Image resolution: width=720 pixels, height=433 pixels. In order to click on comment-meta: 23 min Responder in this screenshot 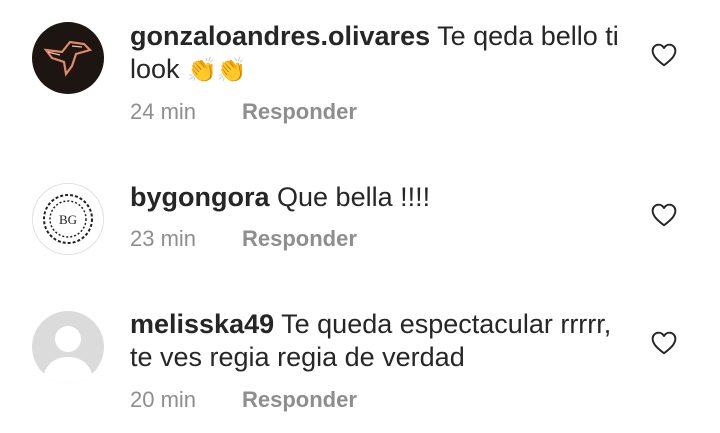, I will do `click(243, 239)`.